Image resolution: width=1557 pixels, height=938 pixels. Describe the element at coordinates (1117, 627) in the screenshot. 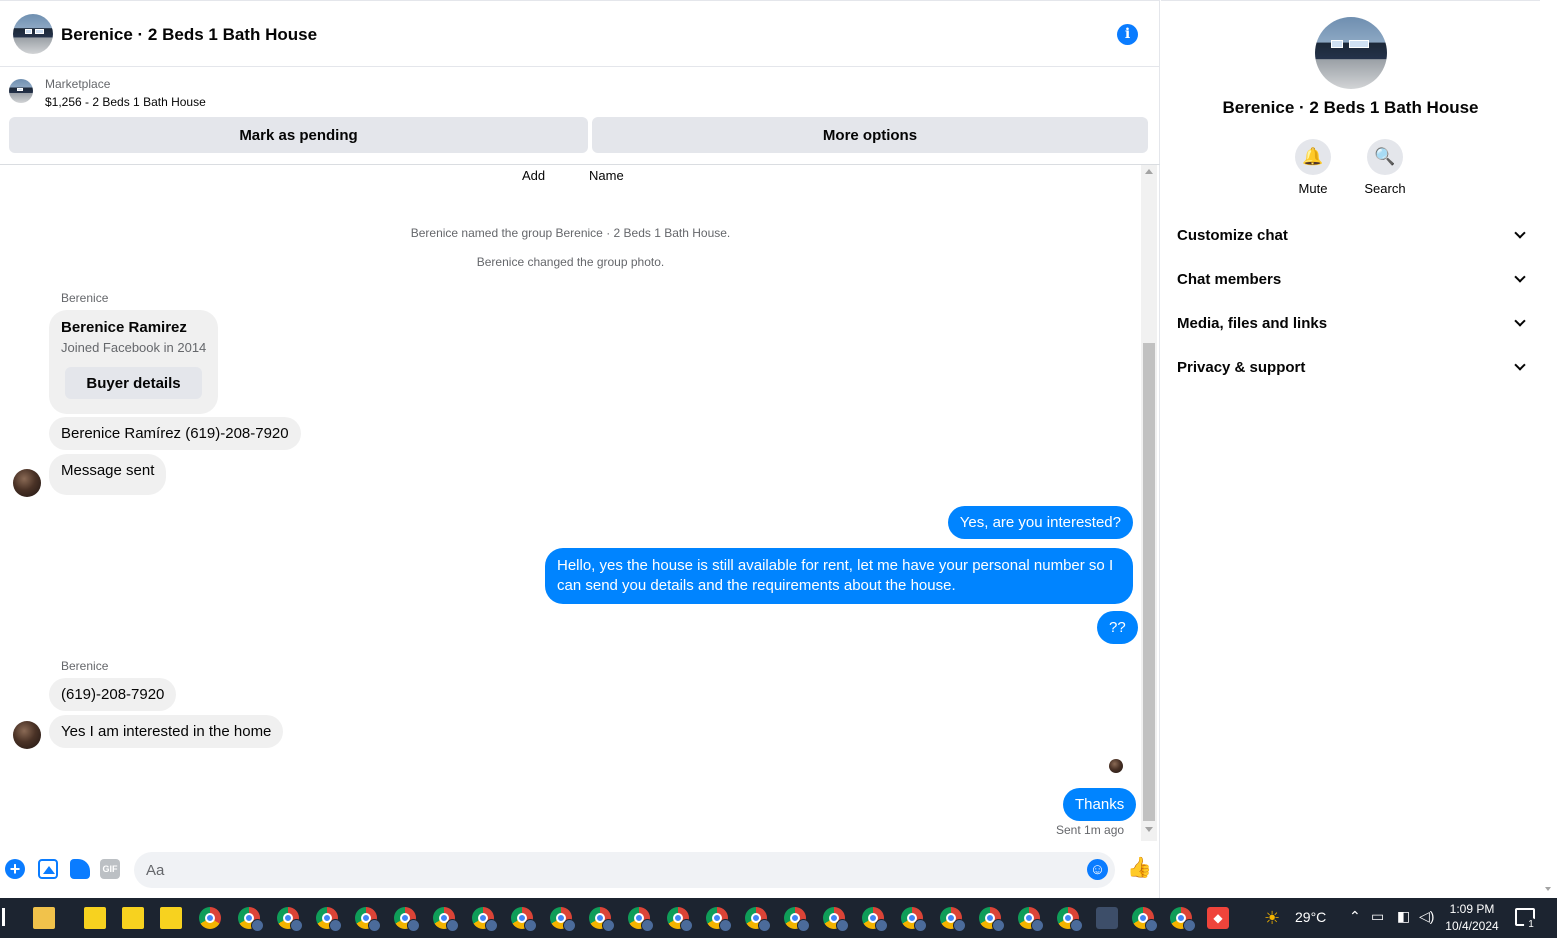

I see `message-bubble-outgoing: ??` at that location.